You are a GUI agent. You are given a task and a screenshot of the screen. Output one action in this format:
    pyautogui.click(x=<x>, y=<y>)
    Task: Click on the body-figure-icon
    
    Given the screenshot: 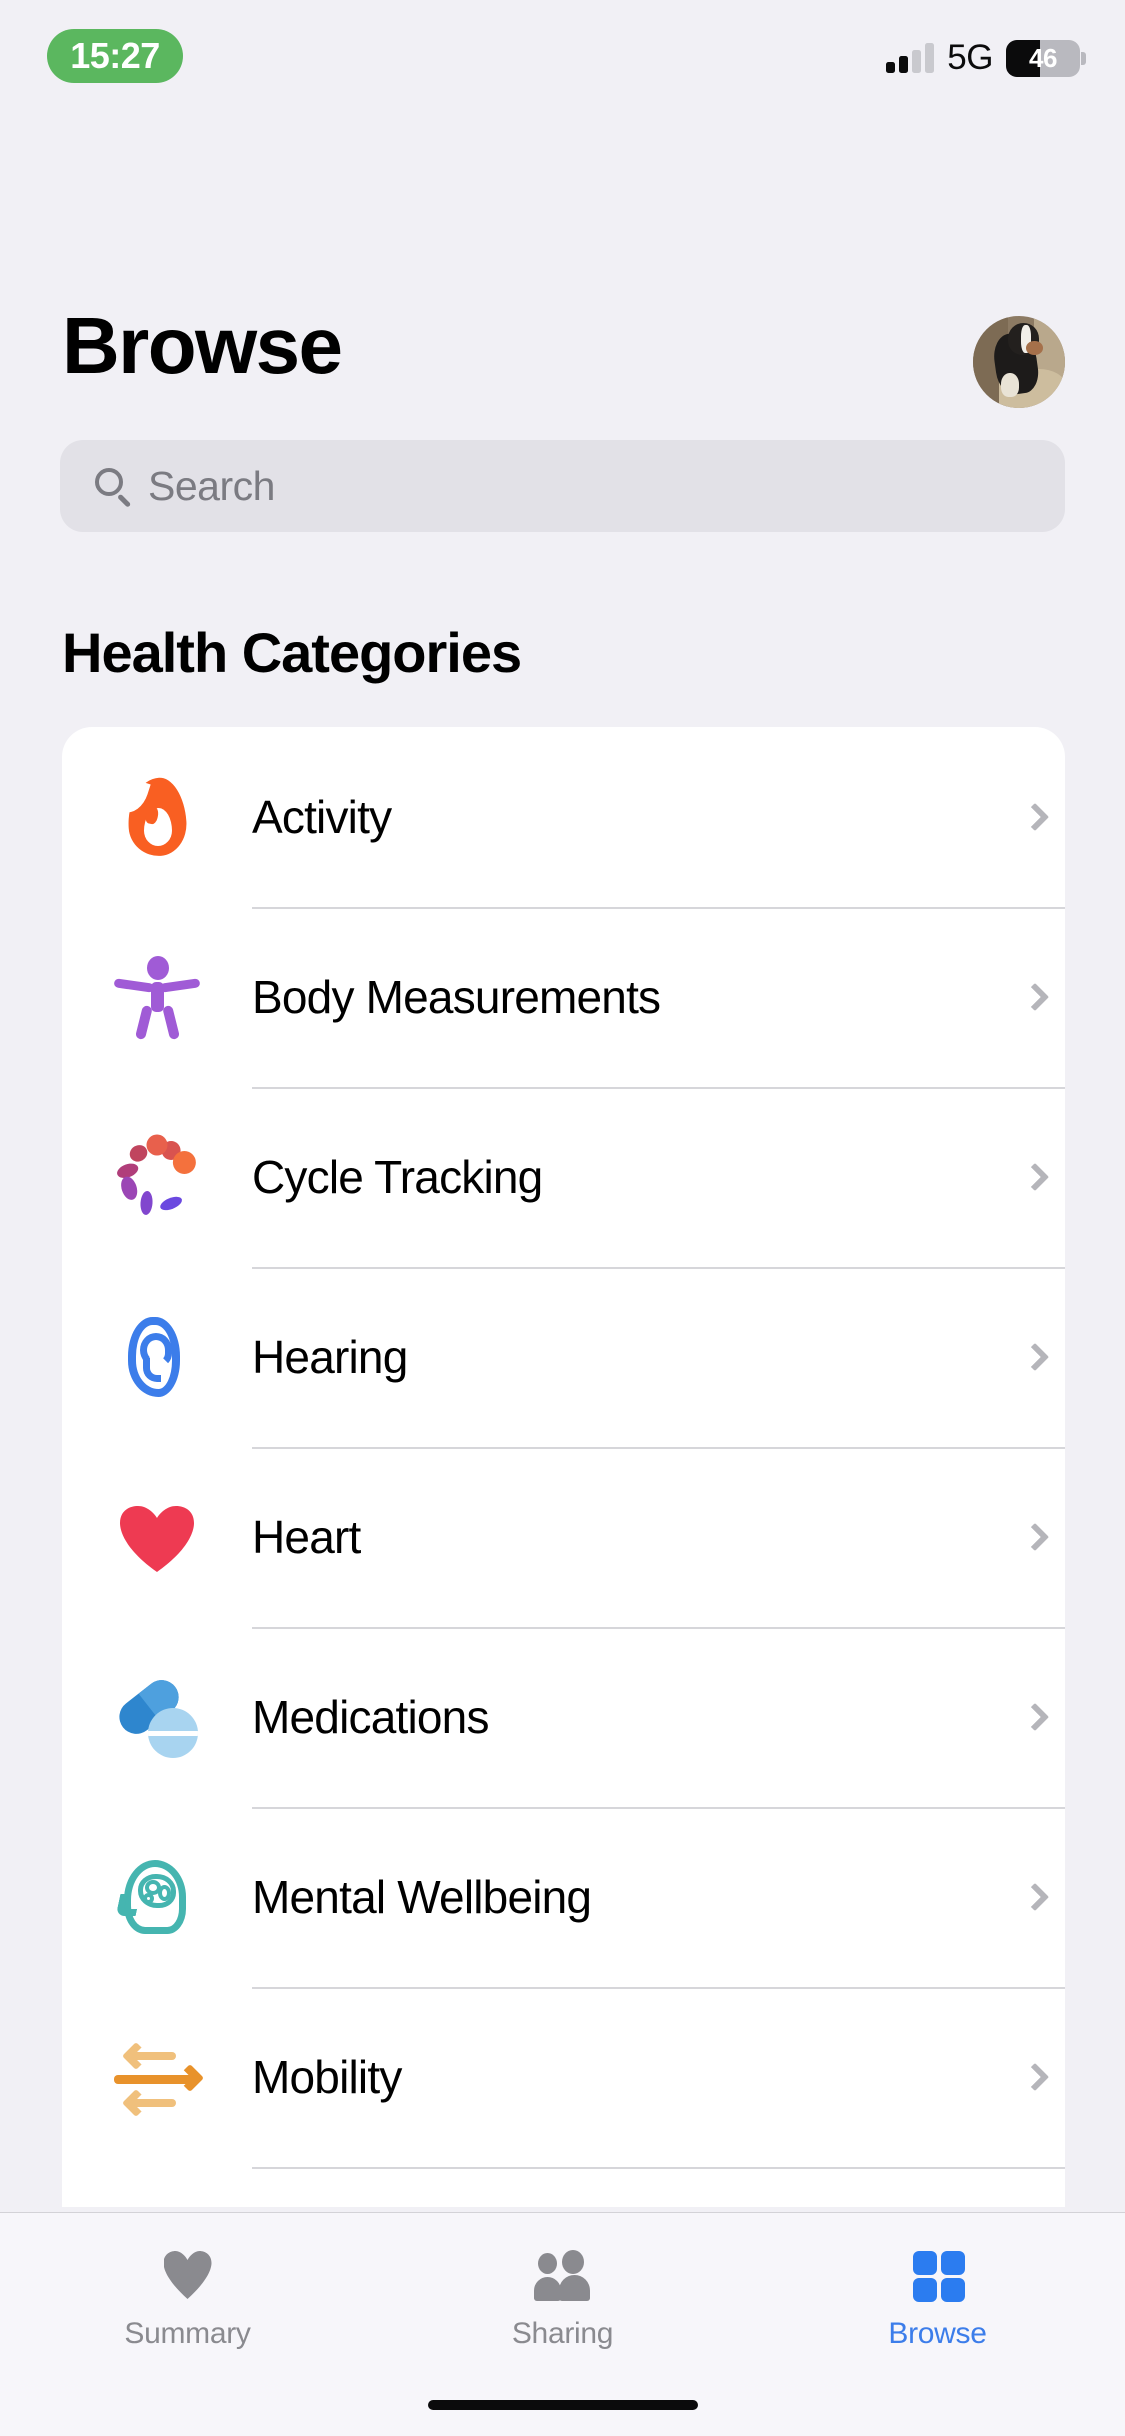 What is the action you would take?
    pyautogui.click(x=157, y=997)
    